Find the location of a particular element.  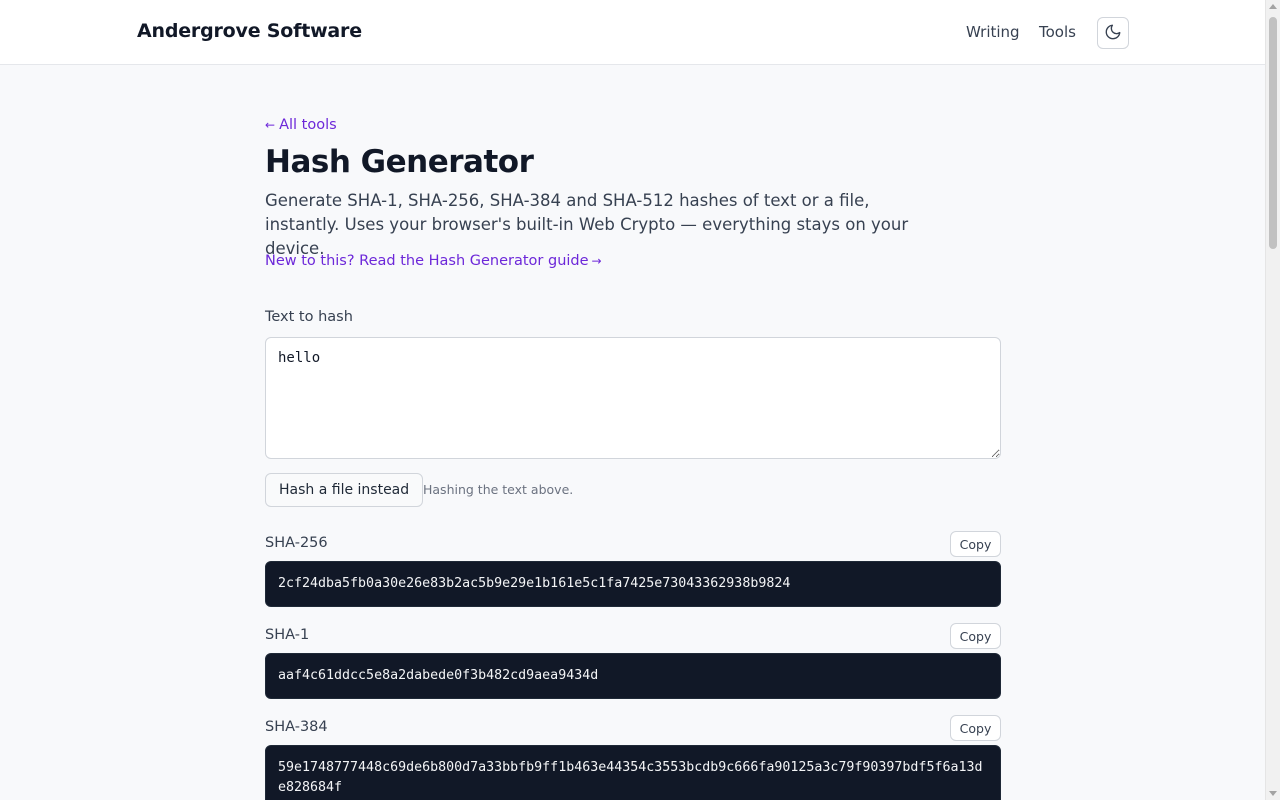

all-tools-link: ← All tools is located at coordinates (301, 125).